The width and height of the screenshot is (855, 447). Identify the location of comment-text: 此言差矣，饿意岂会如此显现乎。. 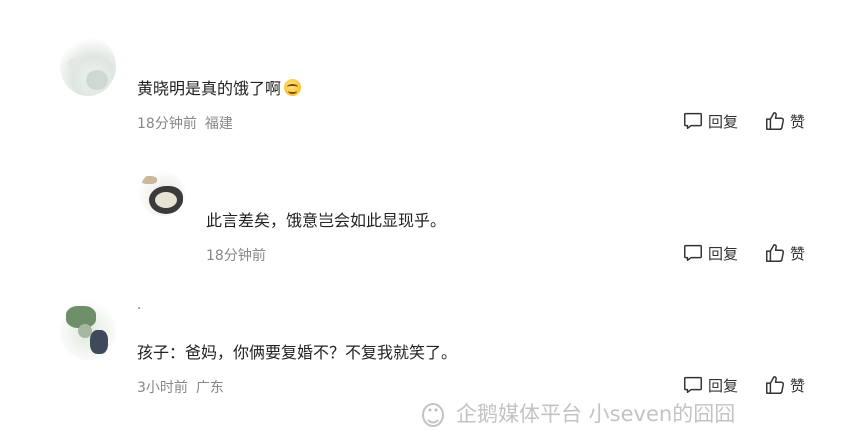
(326, 220).